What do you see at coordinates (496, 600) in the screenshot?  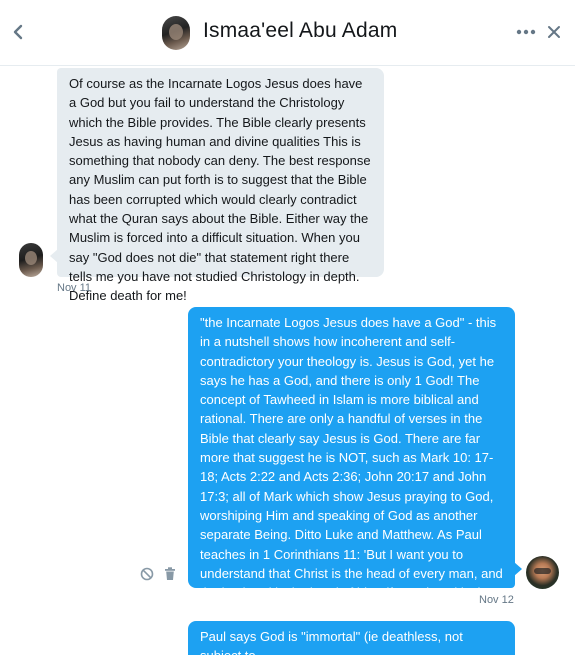 I see `message-timestamp: Nov 12` at bounding box center [496, 600].